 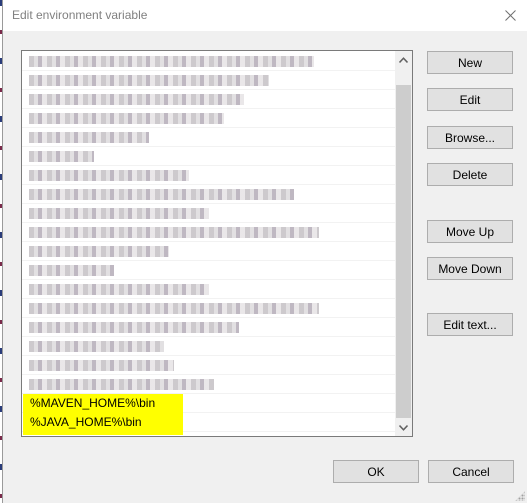 I want to click on ok-button: OK, so click(x=376, y=471).